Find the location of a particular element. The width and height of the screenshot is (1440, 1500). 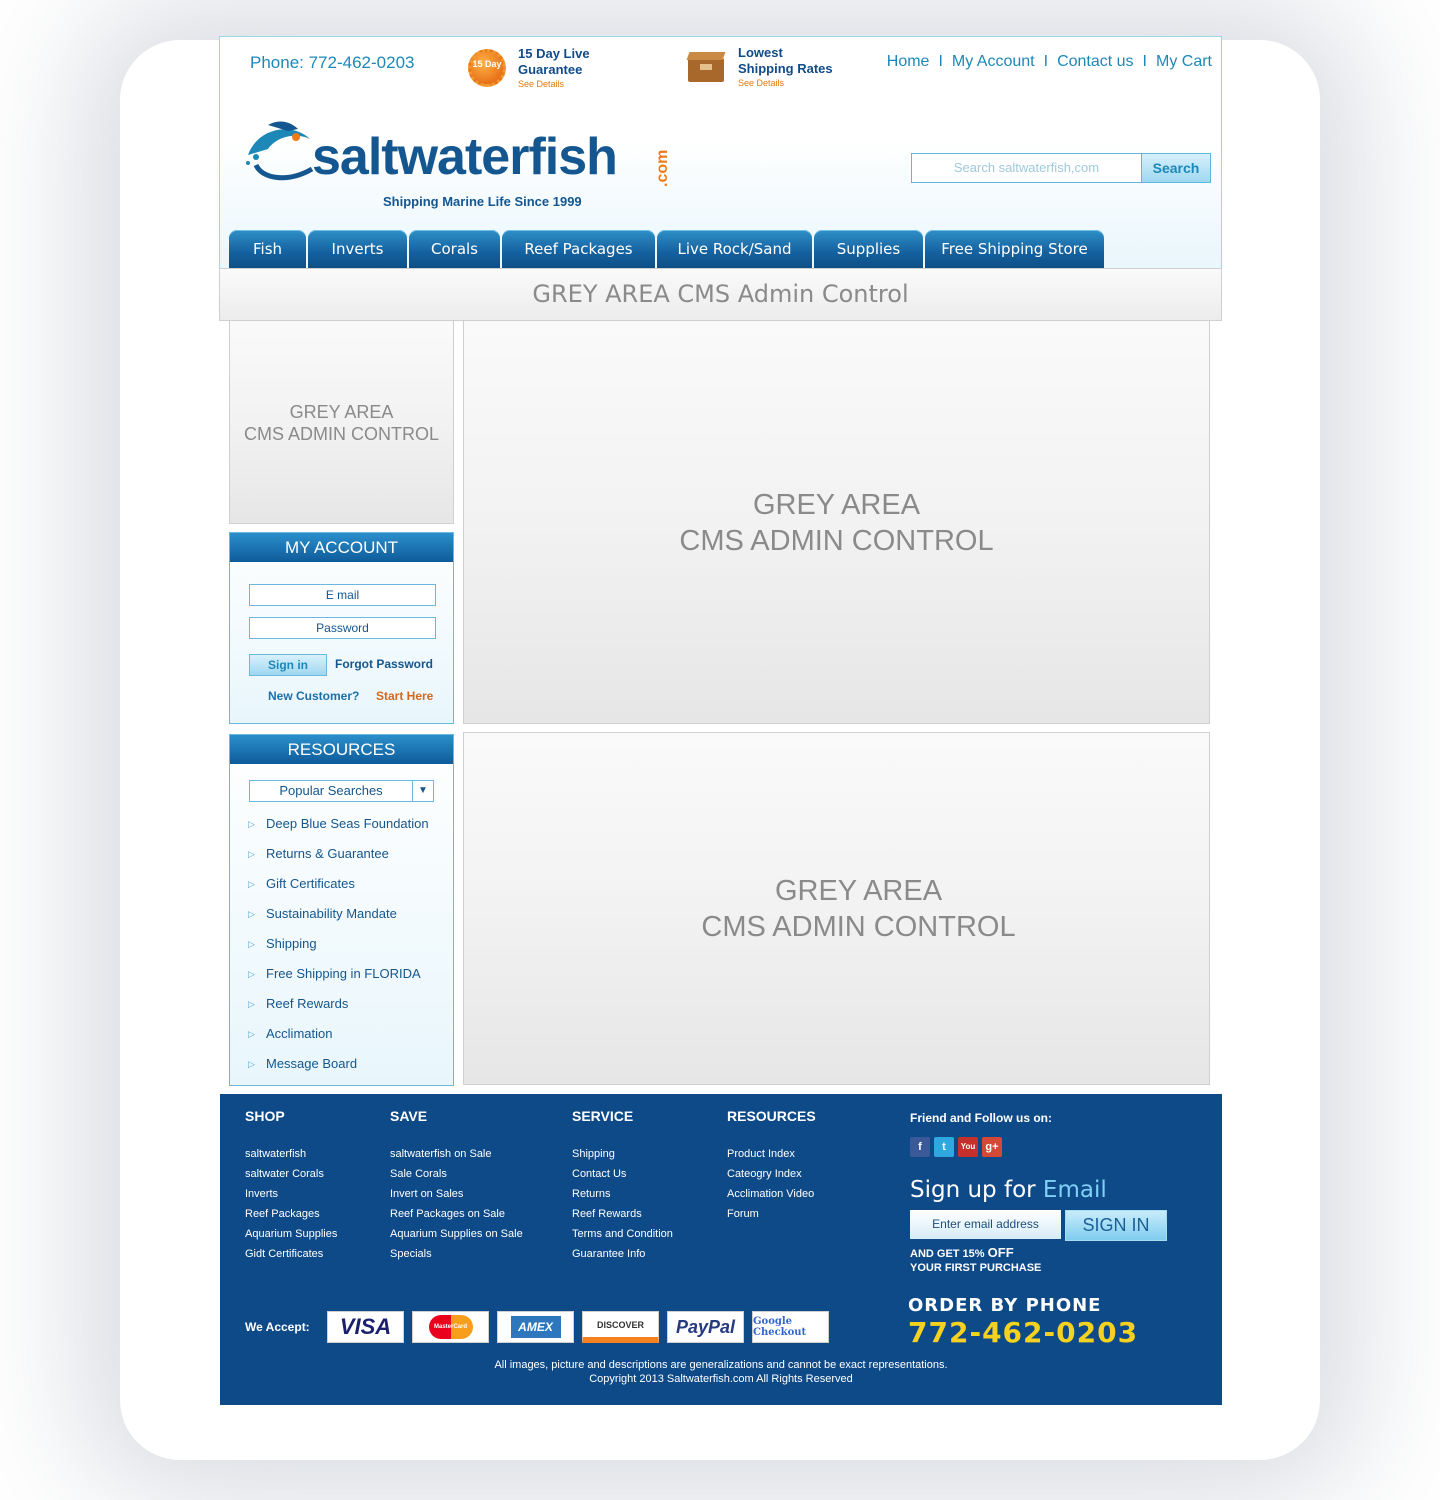

contact-us-link: Contact us is located at coordinates (1095, 62).